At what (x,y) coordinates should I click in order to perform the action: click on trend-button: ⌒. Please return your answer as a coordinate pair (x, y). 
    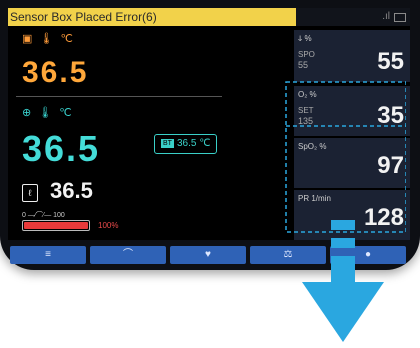
    Looking at the image, I should click on (128, 255).